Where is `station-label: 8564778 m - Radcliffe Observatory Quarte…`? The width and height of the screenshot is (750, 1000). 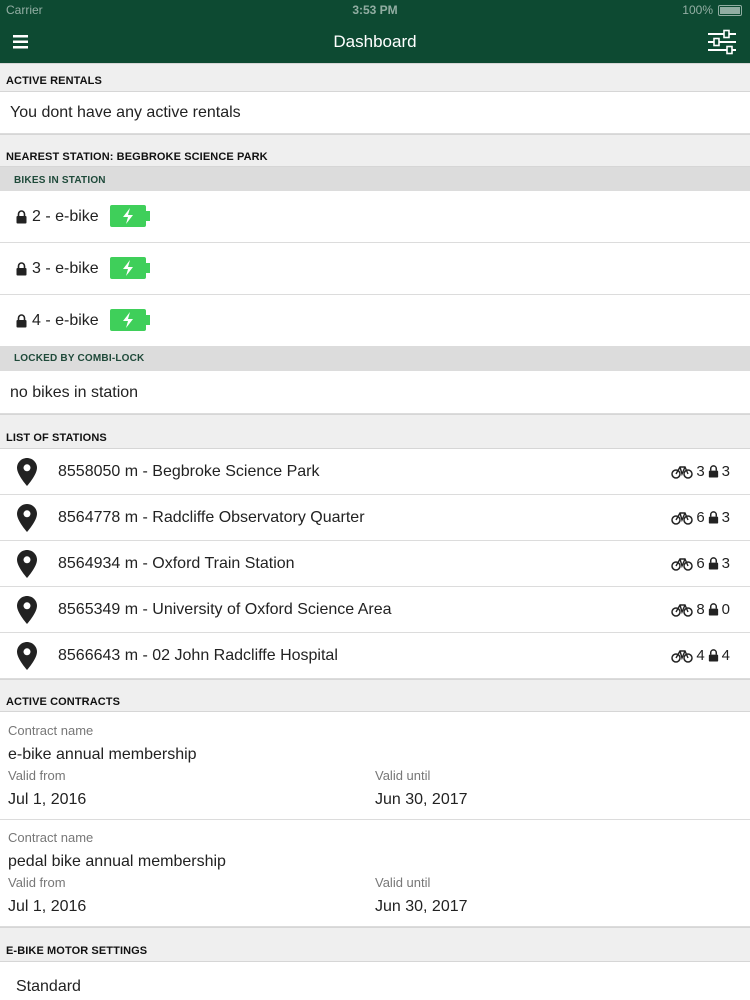 station-label: 8564778 m - Radcliffe Observatory Quarte… is located at coordinates (211, 517).